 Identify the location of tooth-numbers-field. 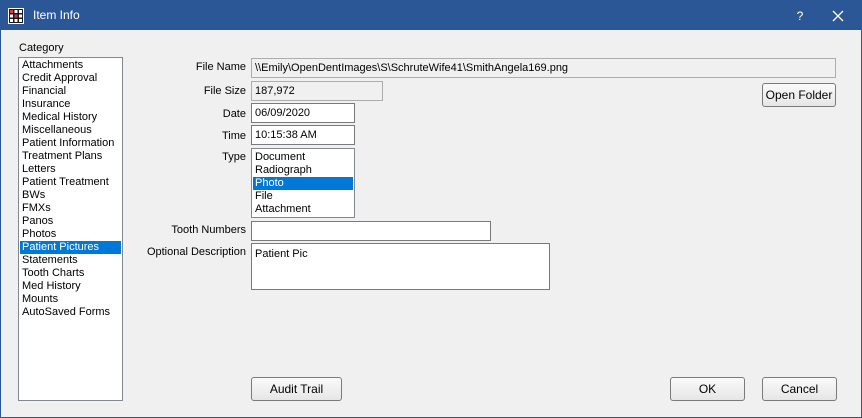
(371, 231).